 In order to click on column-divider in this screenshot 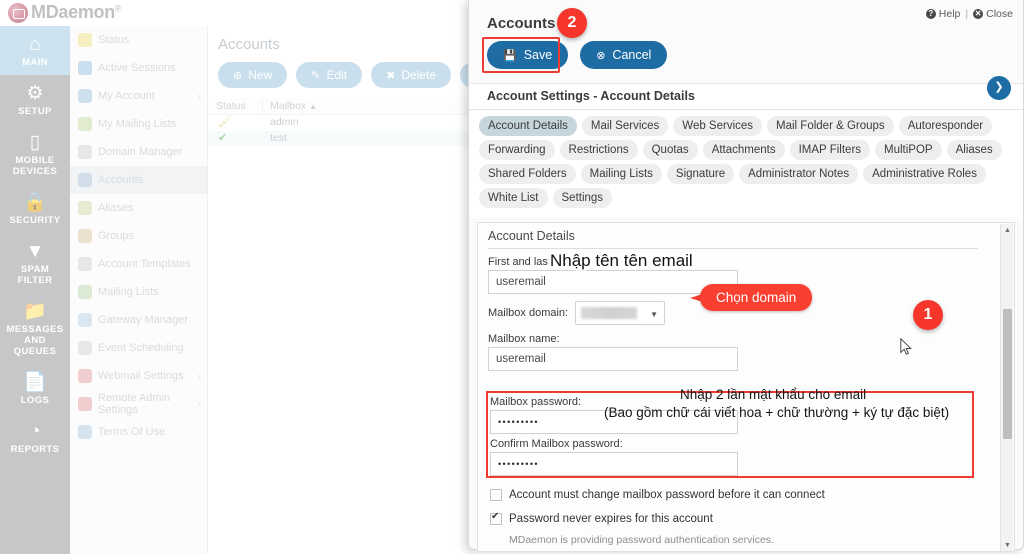, I will do `click(262, 106)`.